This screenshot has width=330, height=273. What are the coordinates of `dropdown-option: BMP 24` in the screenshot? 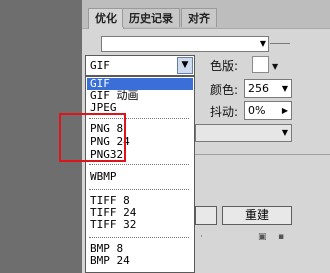 It's located at (140, 261).